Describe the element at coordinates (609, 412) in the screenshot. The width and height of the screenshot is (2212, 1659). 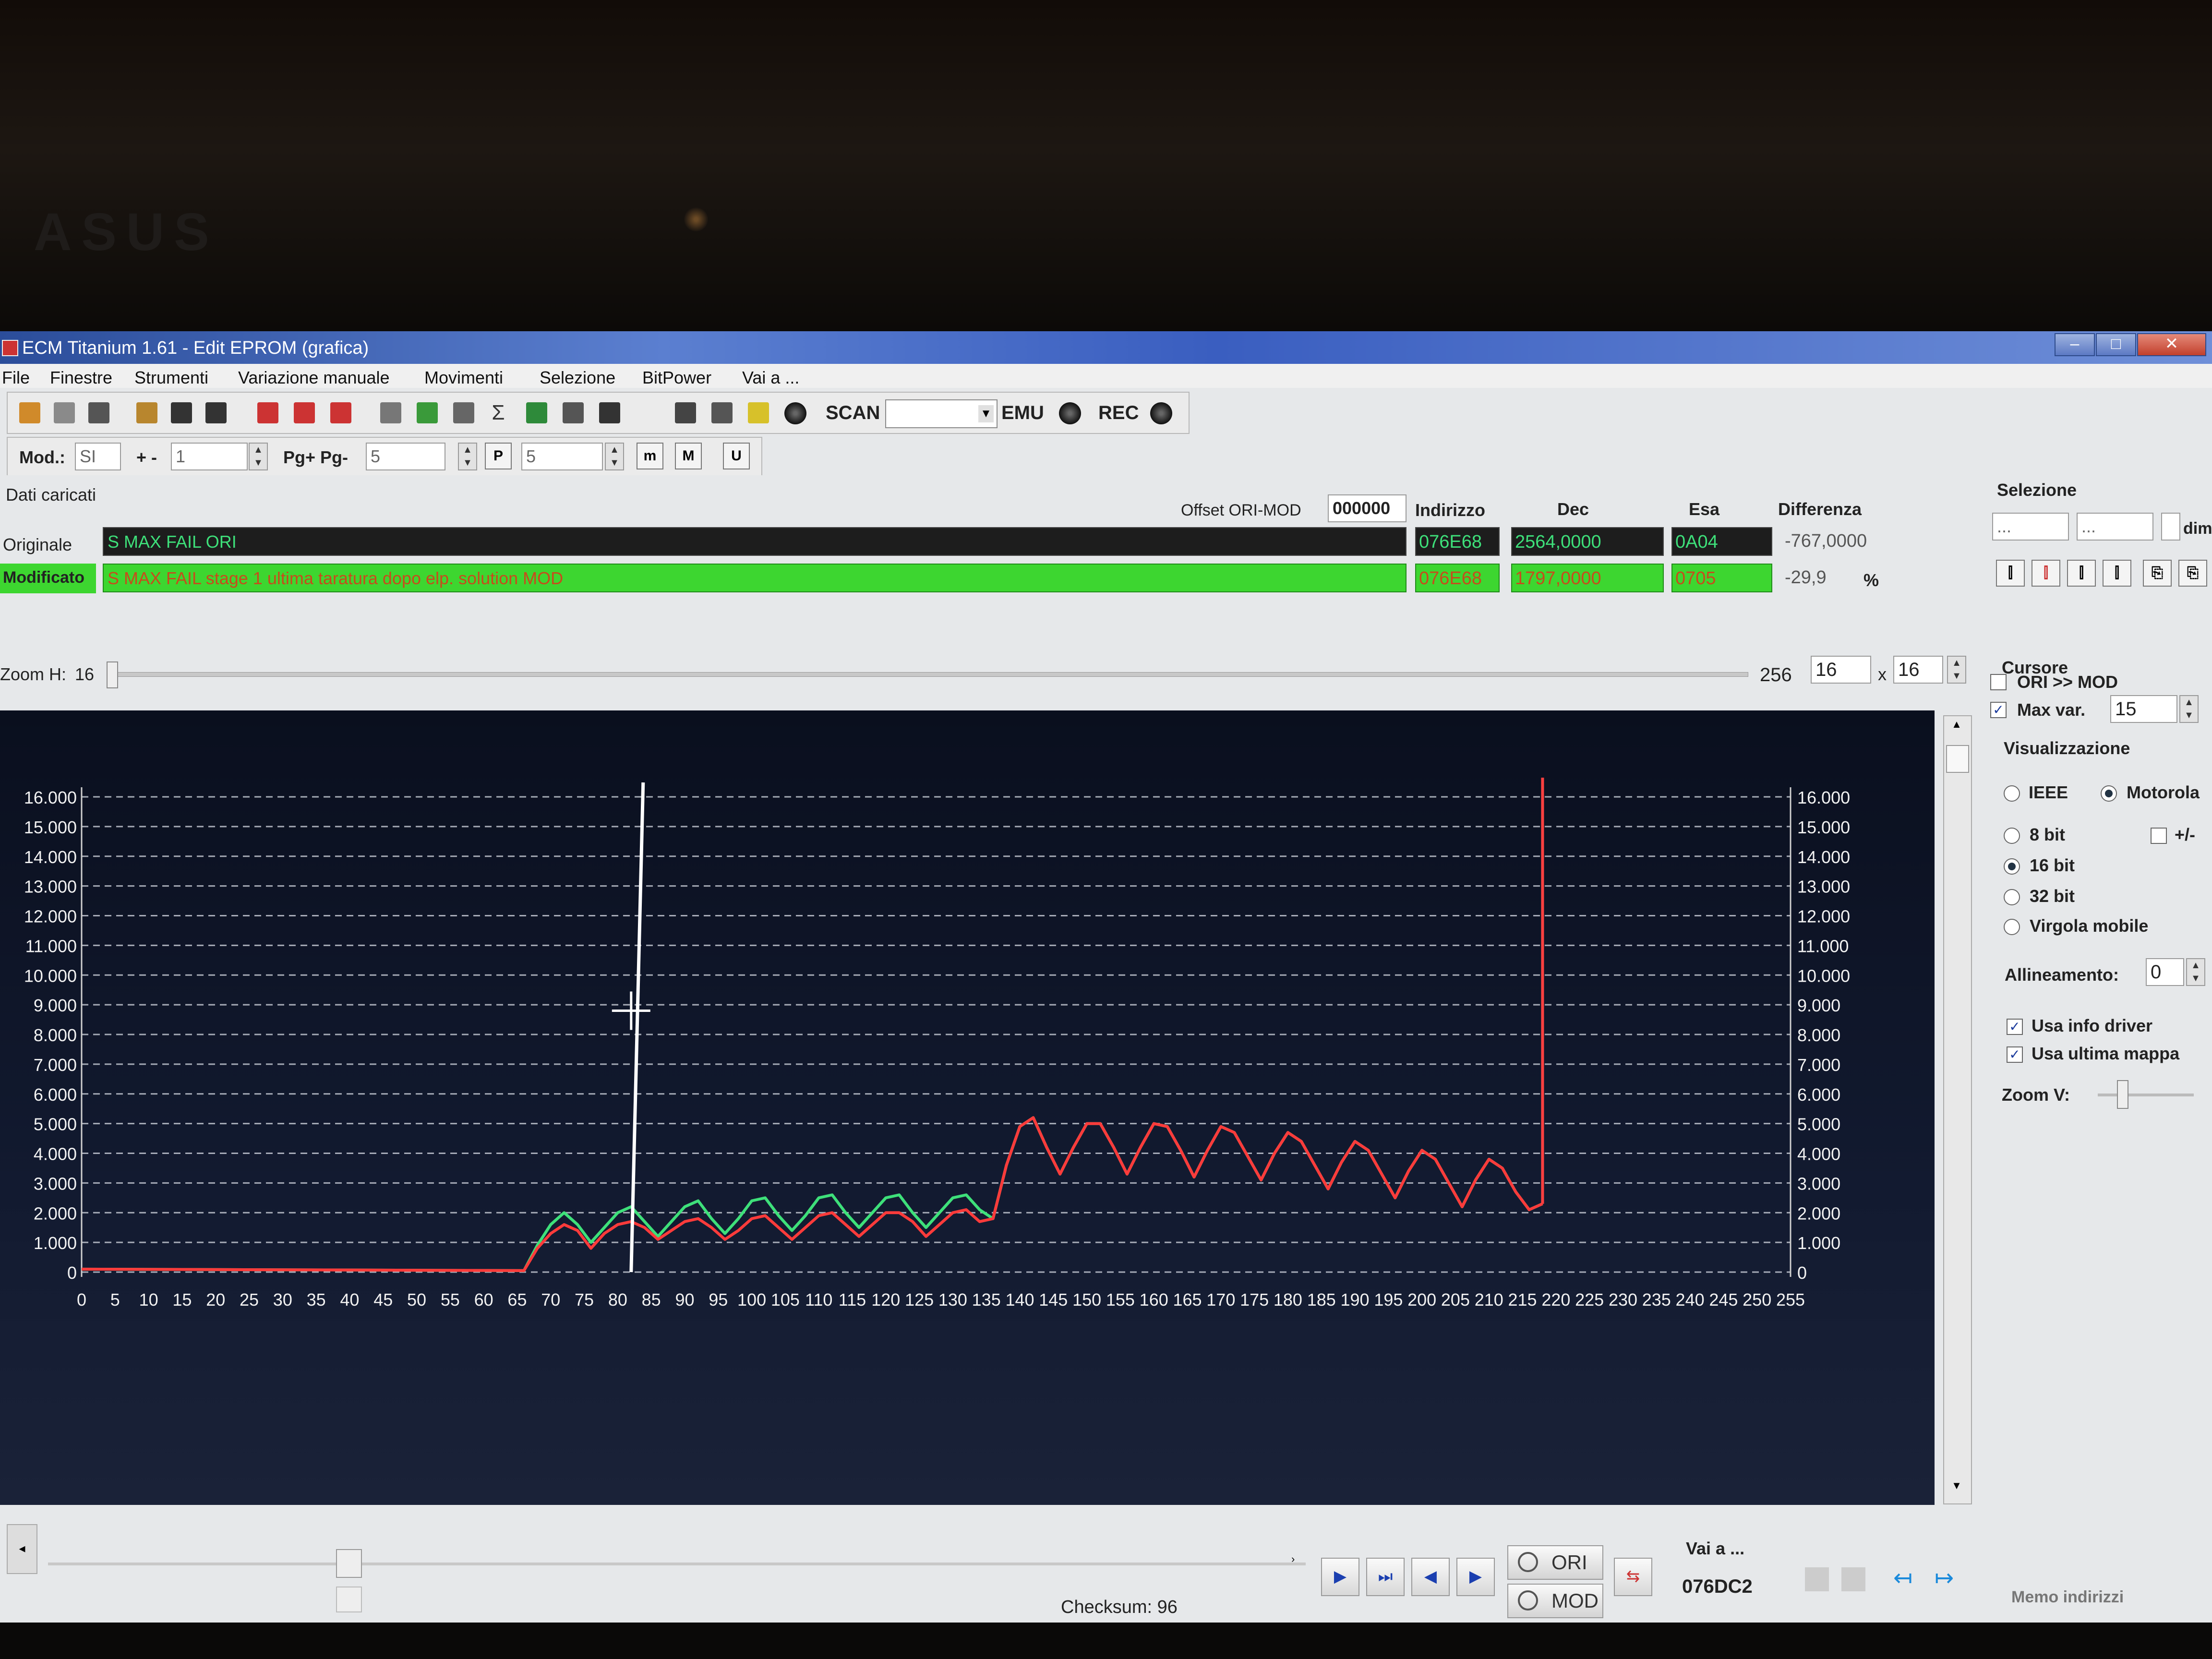
I see `binoculars-icon` at that location.